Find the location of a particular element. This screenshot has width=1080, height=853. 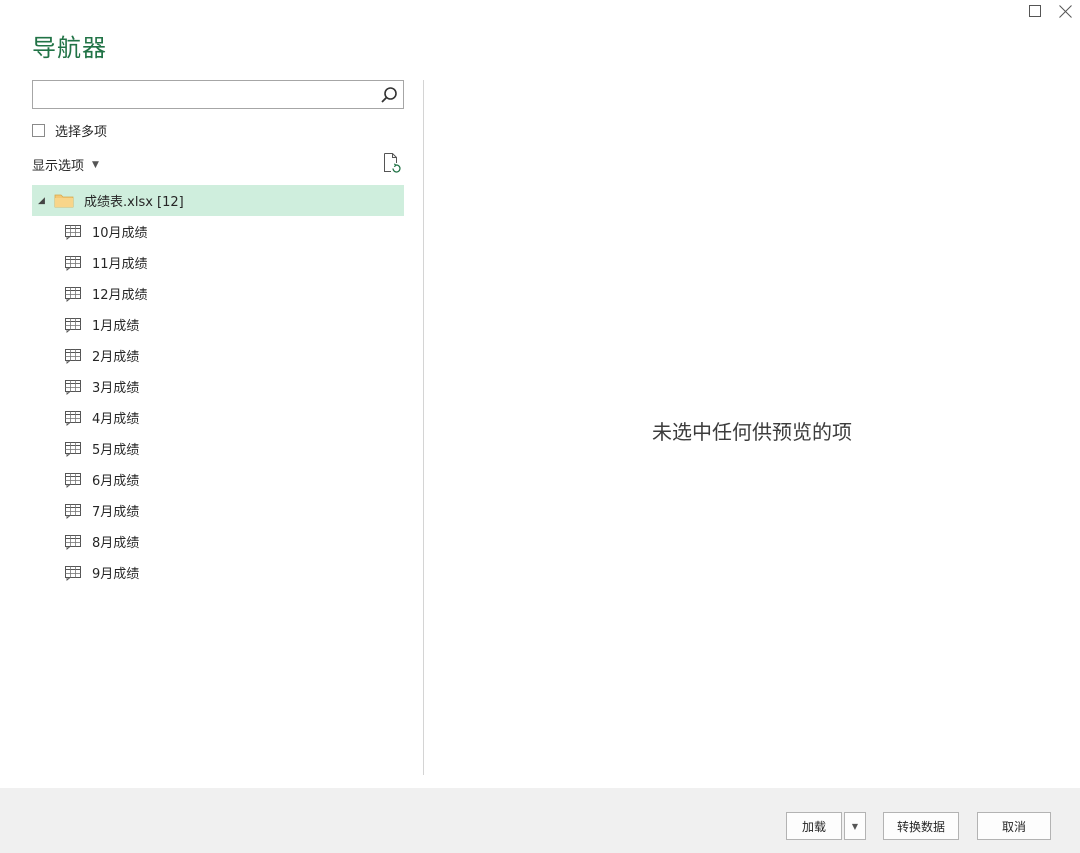

tree-item-label: 6月成绩 is located at coordinates (116, 481).